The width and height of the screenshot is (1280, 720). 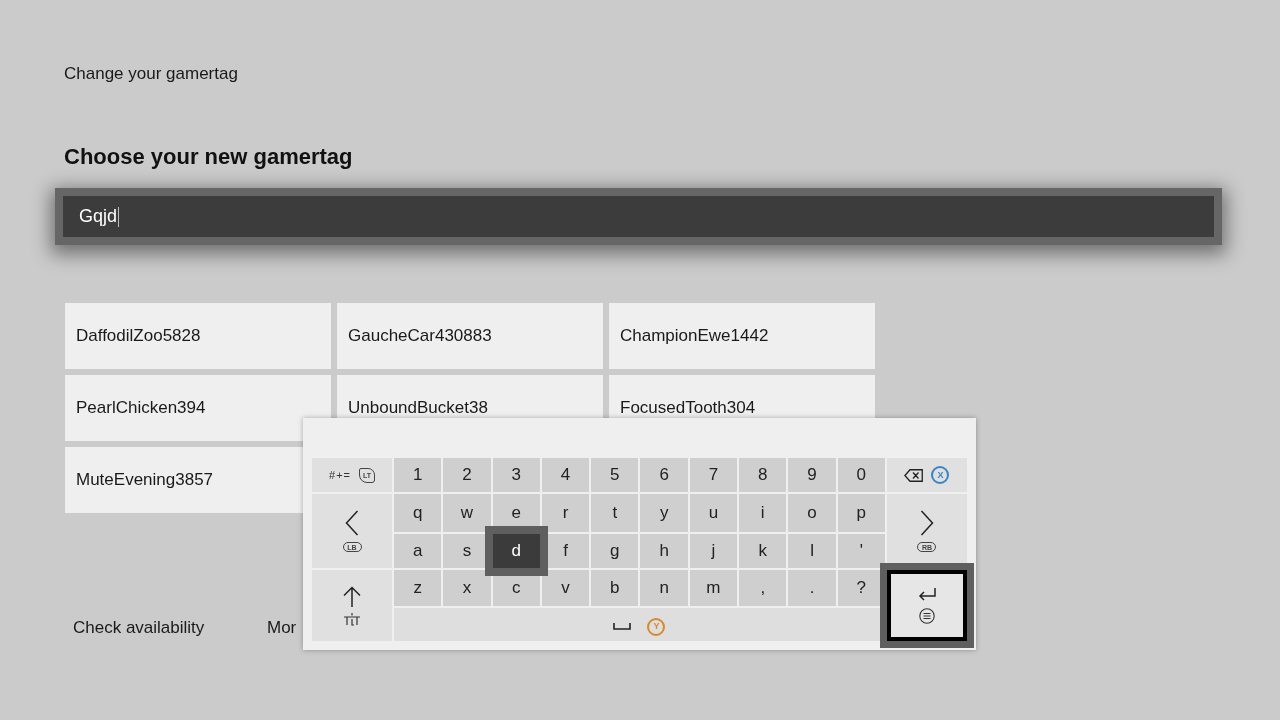 I want to click on keyboard-key: ', so click(x=861, y=551).